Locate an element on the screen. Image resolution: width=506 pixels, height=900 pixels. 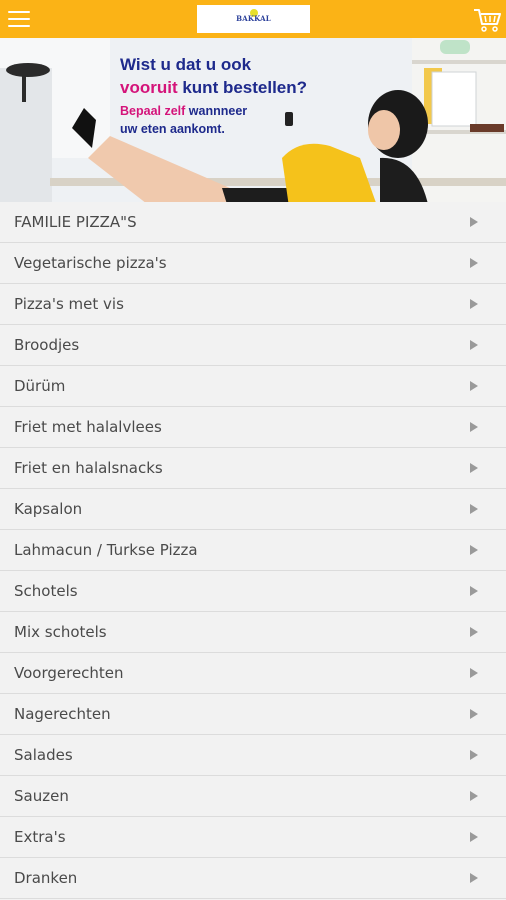
category-item: Dürüm is located at coordinates (253, 386).